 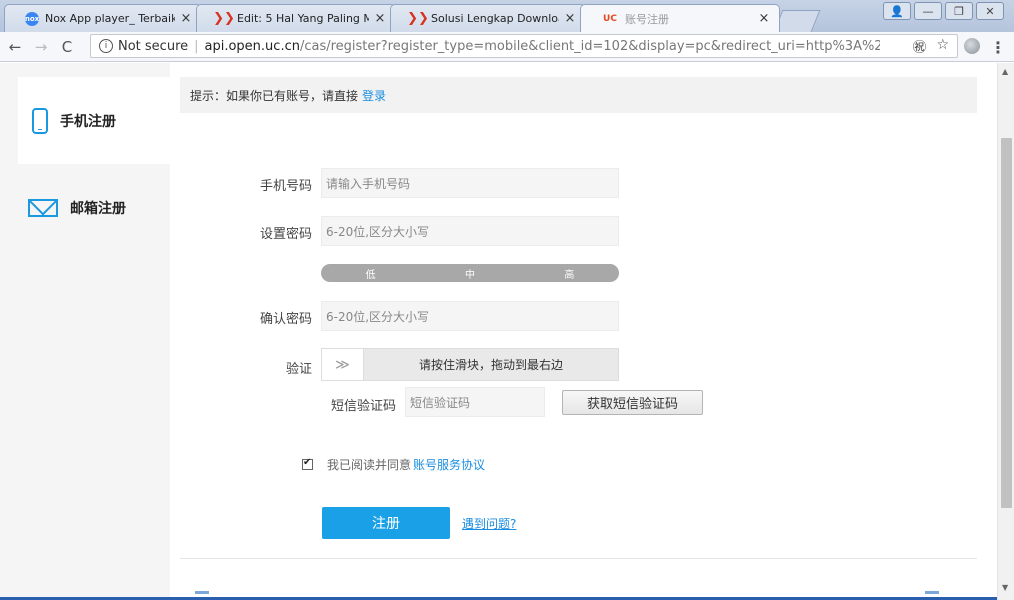 I want to click on back-icon: ←, so click(x=15, y=47).